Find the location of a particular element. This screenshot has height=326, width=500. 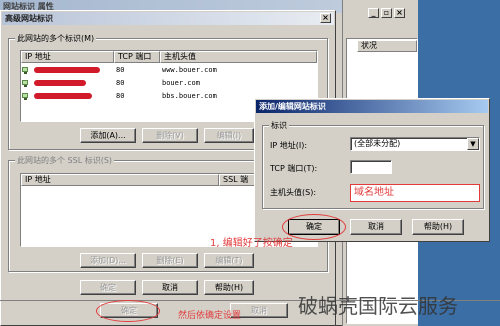

restore-icon: ▫ is located at coordinates (386, 13).